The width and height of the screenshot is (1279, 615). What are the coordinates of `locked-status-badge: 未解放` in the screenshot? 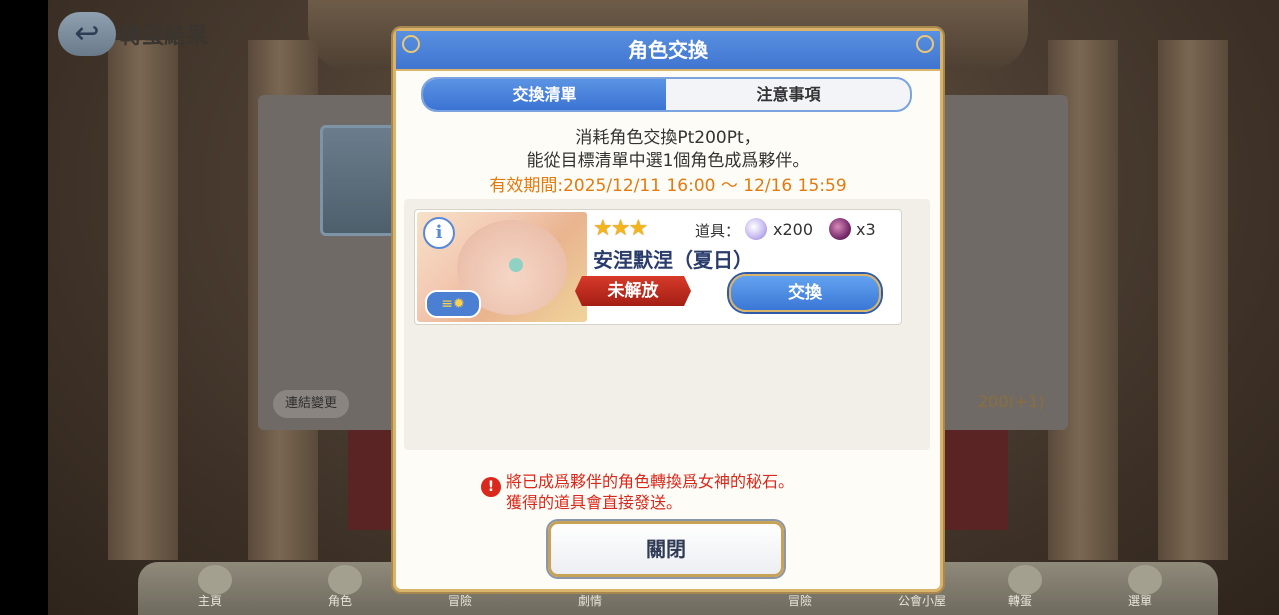 It's located at (633, 291).